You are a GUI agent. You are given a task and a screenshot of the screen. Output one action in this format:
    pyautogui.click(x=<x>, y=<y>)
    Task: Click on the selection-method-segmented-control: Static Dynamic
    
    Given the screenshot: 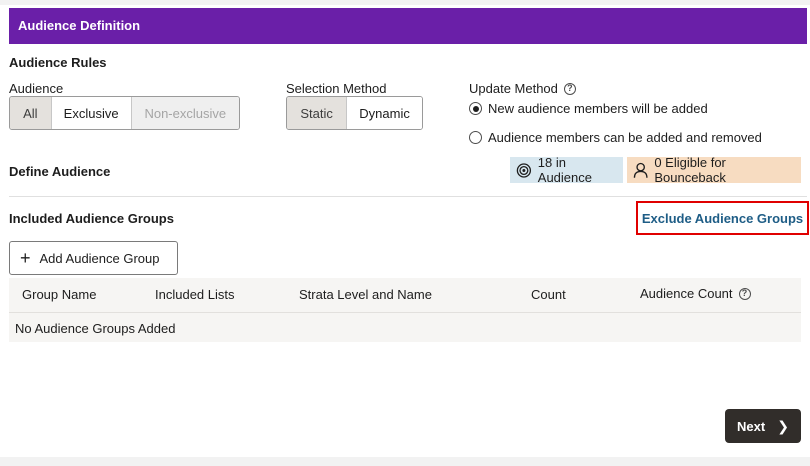 What is the action you would take?
    pyautogui.click(x=354, y=113)
    